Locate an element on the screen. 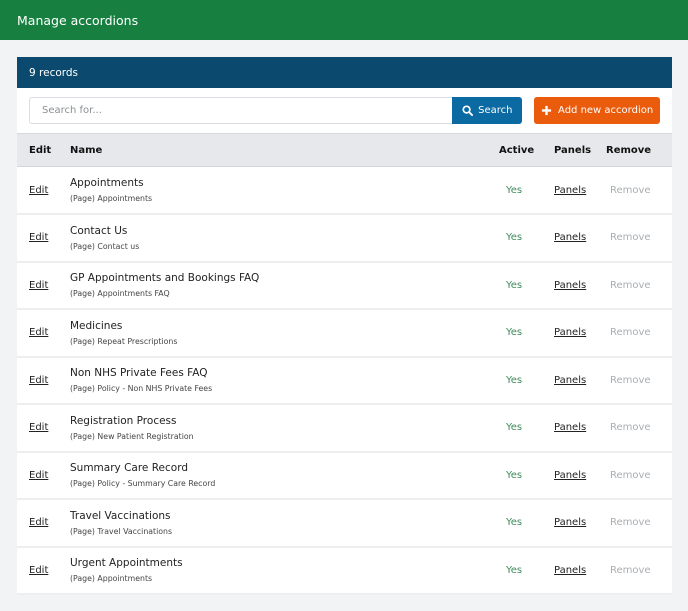 The height and width of the screenshot is (611, 688). search-button: Search is located at coordinates (487, 110).